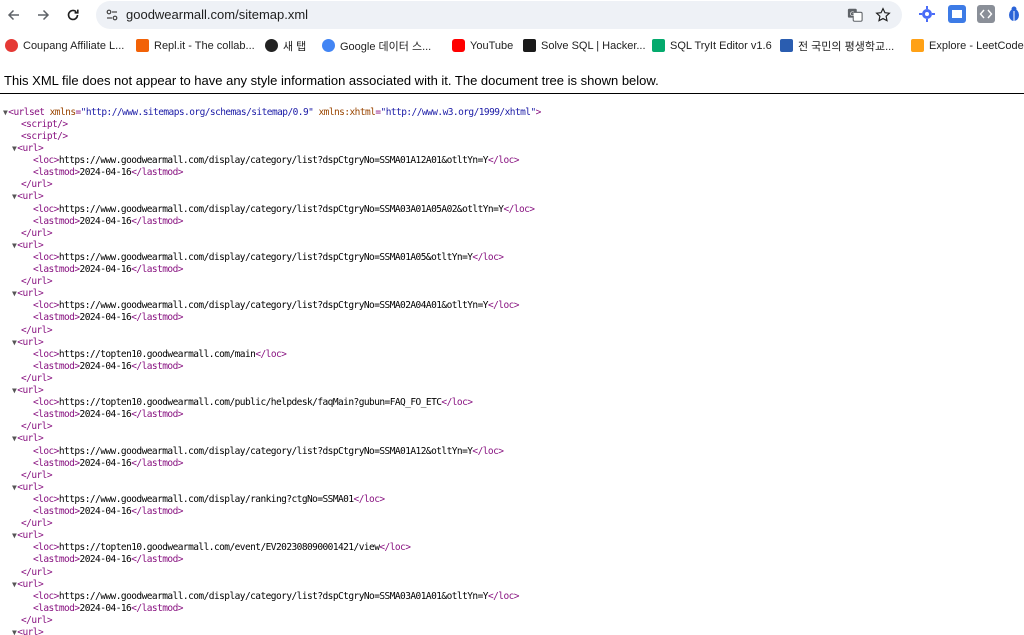  Describe the element at coordinates (44, 136) in the screenshot. I see `xml-script-line: <script/>` at that location.